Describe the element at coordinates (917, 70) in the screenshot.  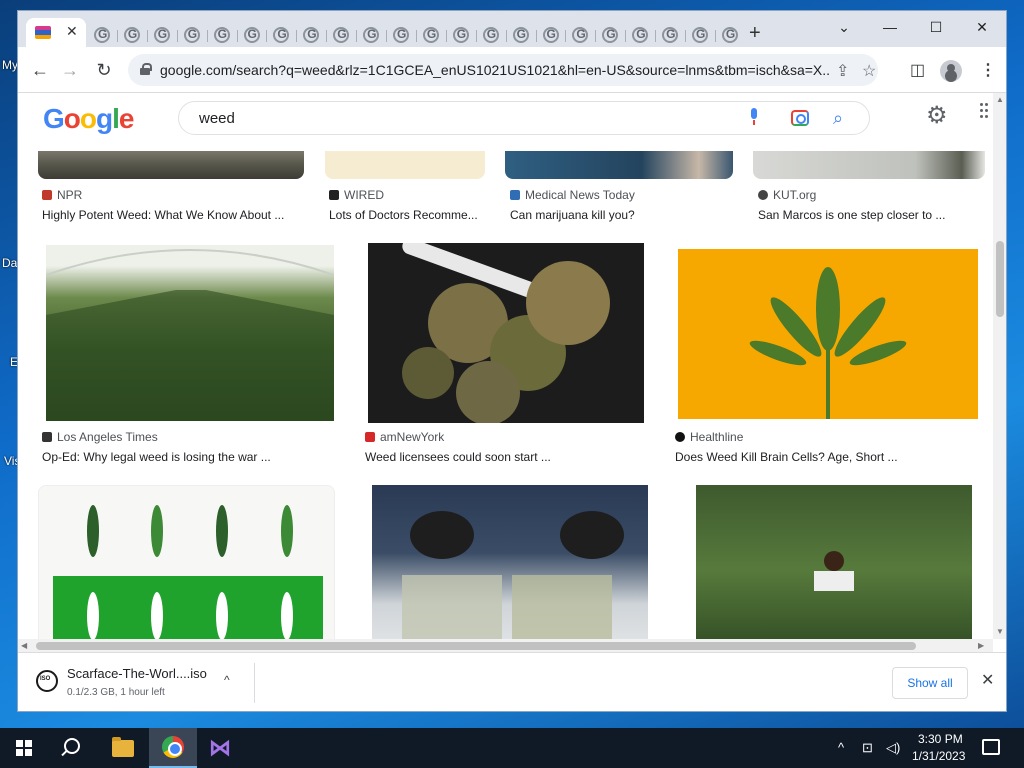
I see `side-panel-icon: ◫` at that location.